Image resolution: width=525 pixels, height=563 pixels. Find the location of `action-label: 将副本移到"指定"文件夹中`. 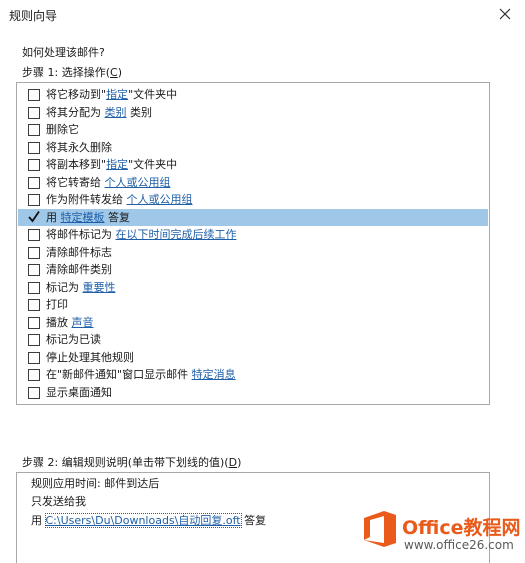

action-label: 将副本移到"指定"文件夹中 is located at coordinates (111, 164).